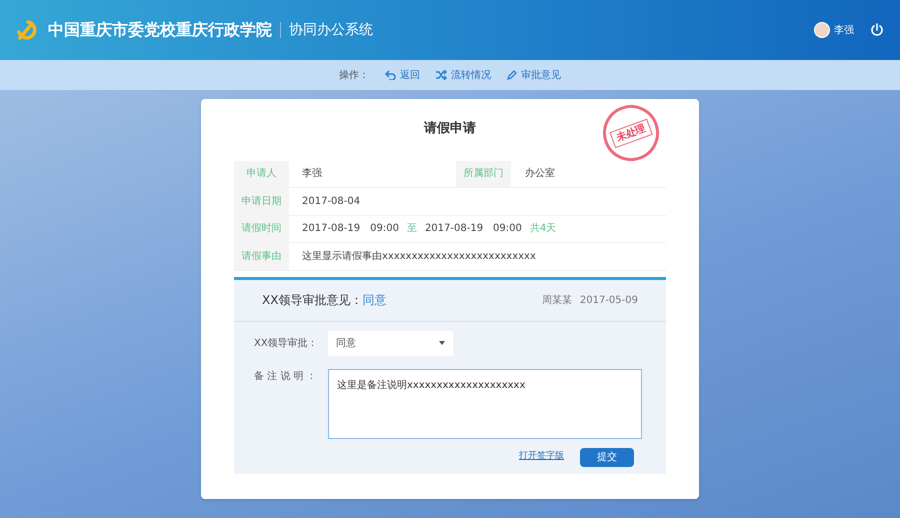  Describe the element at coordinates (442, 343) in the screenshot. I see `dropdown-caret-icon` at that location.